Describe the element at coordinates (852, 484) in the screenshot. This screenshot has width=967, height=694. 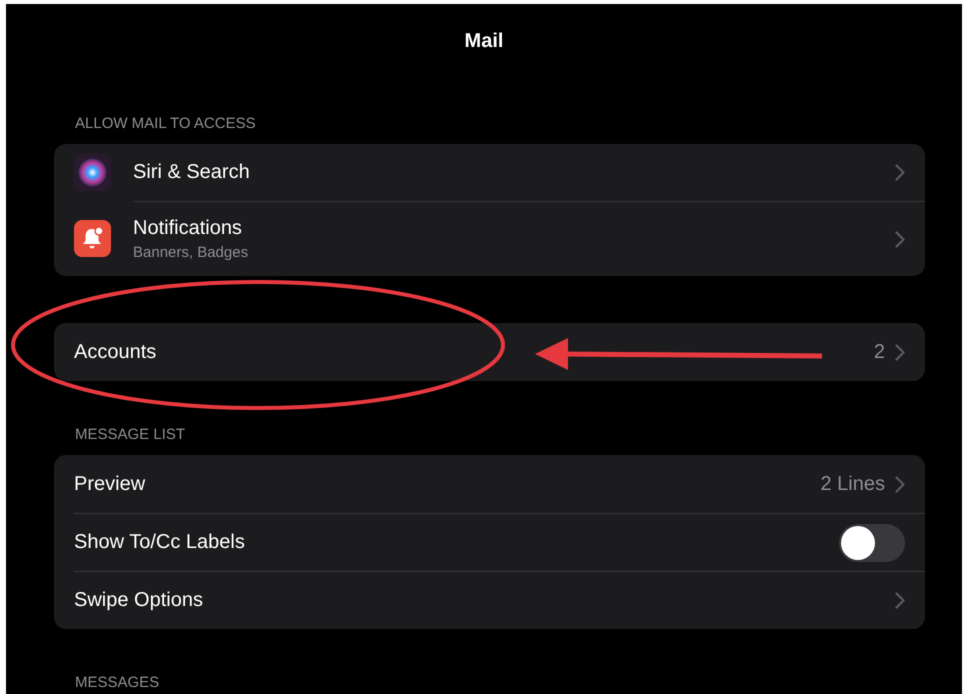
I see `row-value: 2 Lines` at that location.